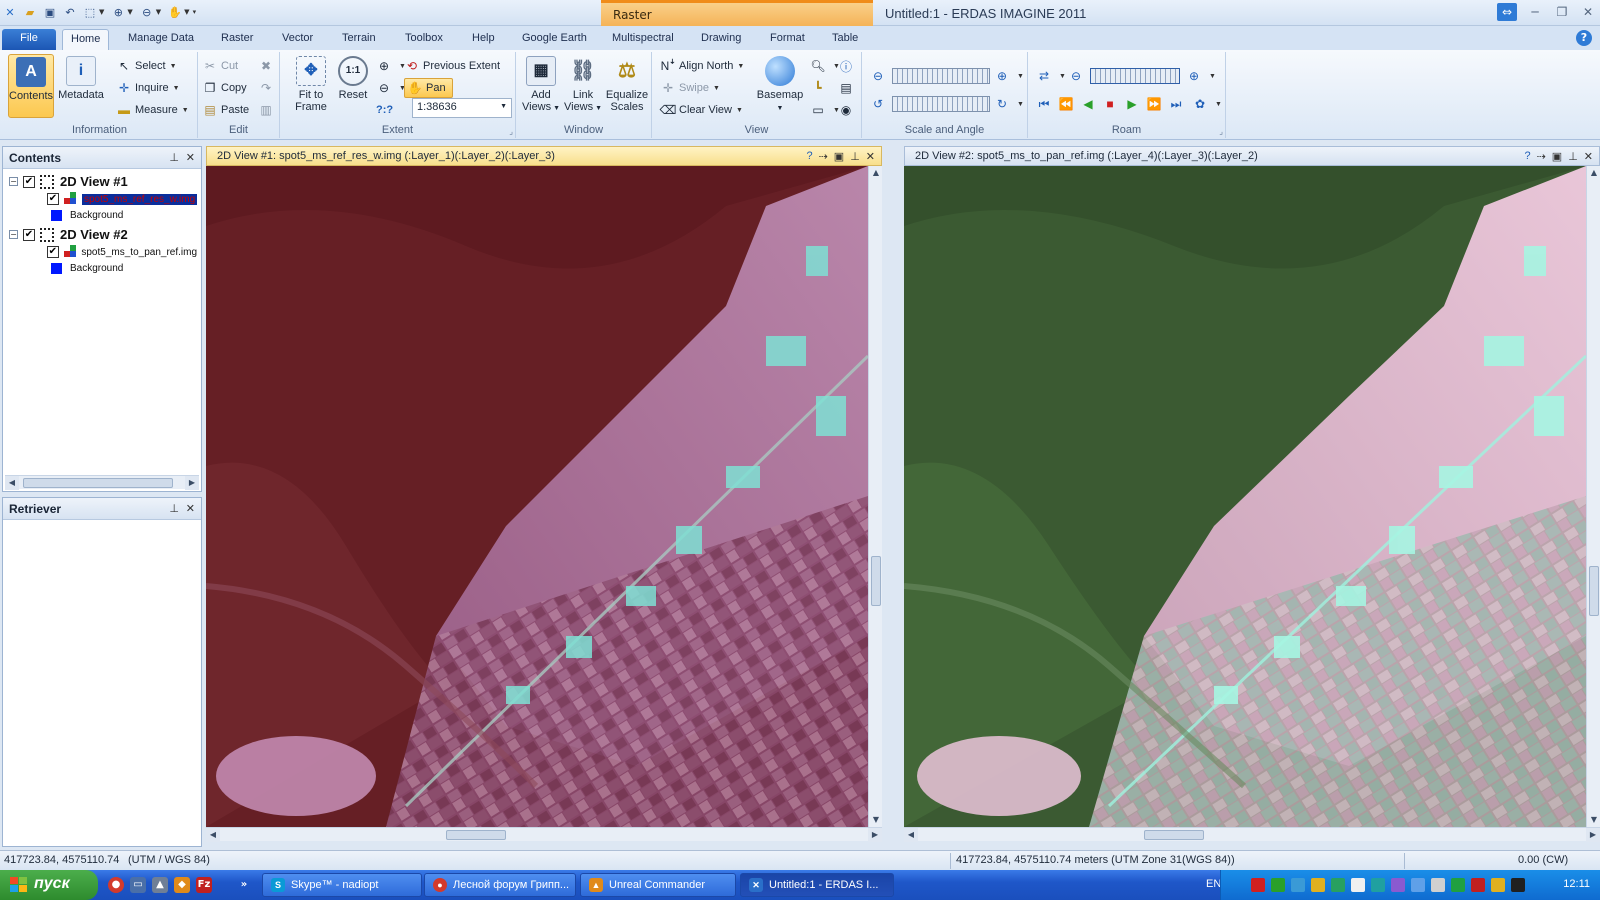 This screenshot has height=900, width=1600. What do you see at coordinates (702, 66) in the screenshot?
I see `align-north-button: Nꜜ Align North ▼` at bounding box center [702, 66].